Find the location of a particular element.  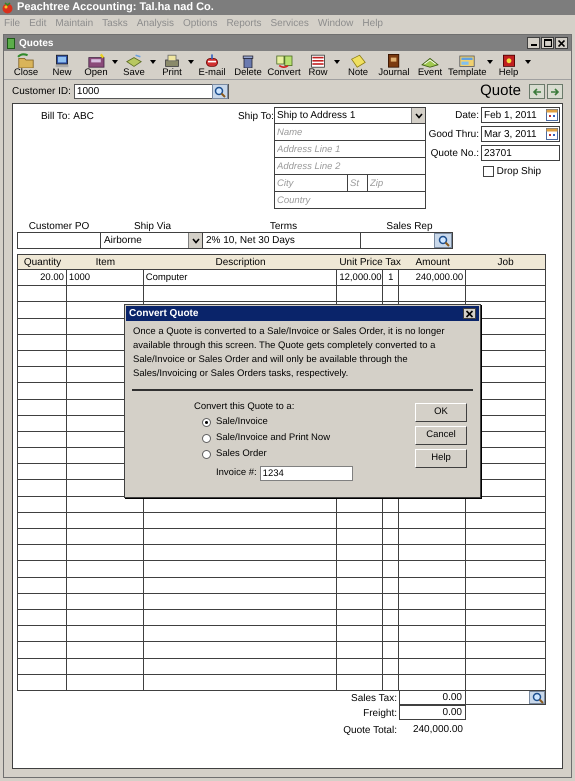

address-field: Name is located at coordinates (350, 132).